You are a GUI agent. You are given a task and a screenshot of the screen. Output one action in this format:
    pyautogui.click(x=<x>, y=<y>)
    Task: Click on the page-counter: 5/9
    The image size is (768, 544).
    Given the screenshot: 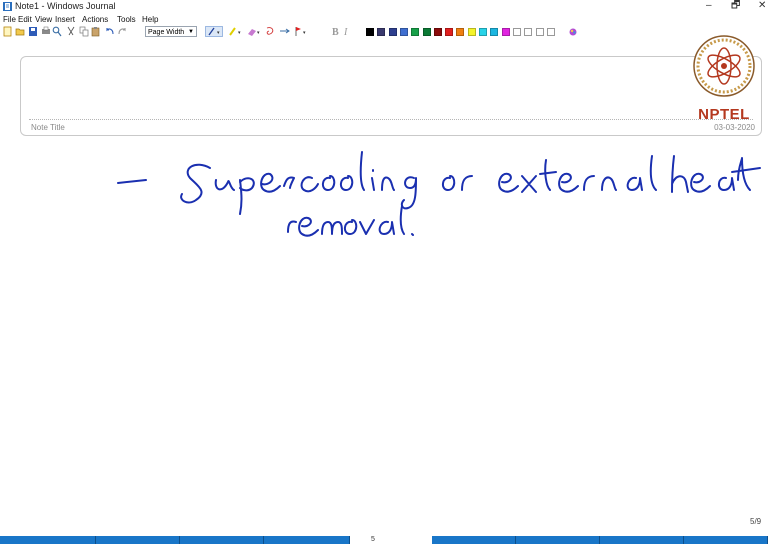 What is the action you would take?
    pyautogui.click(x=756, y=521)
    